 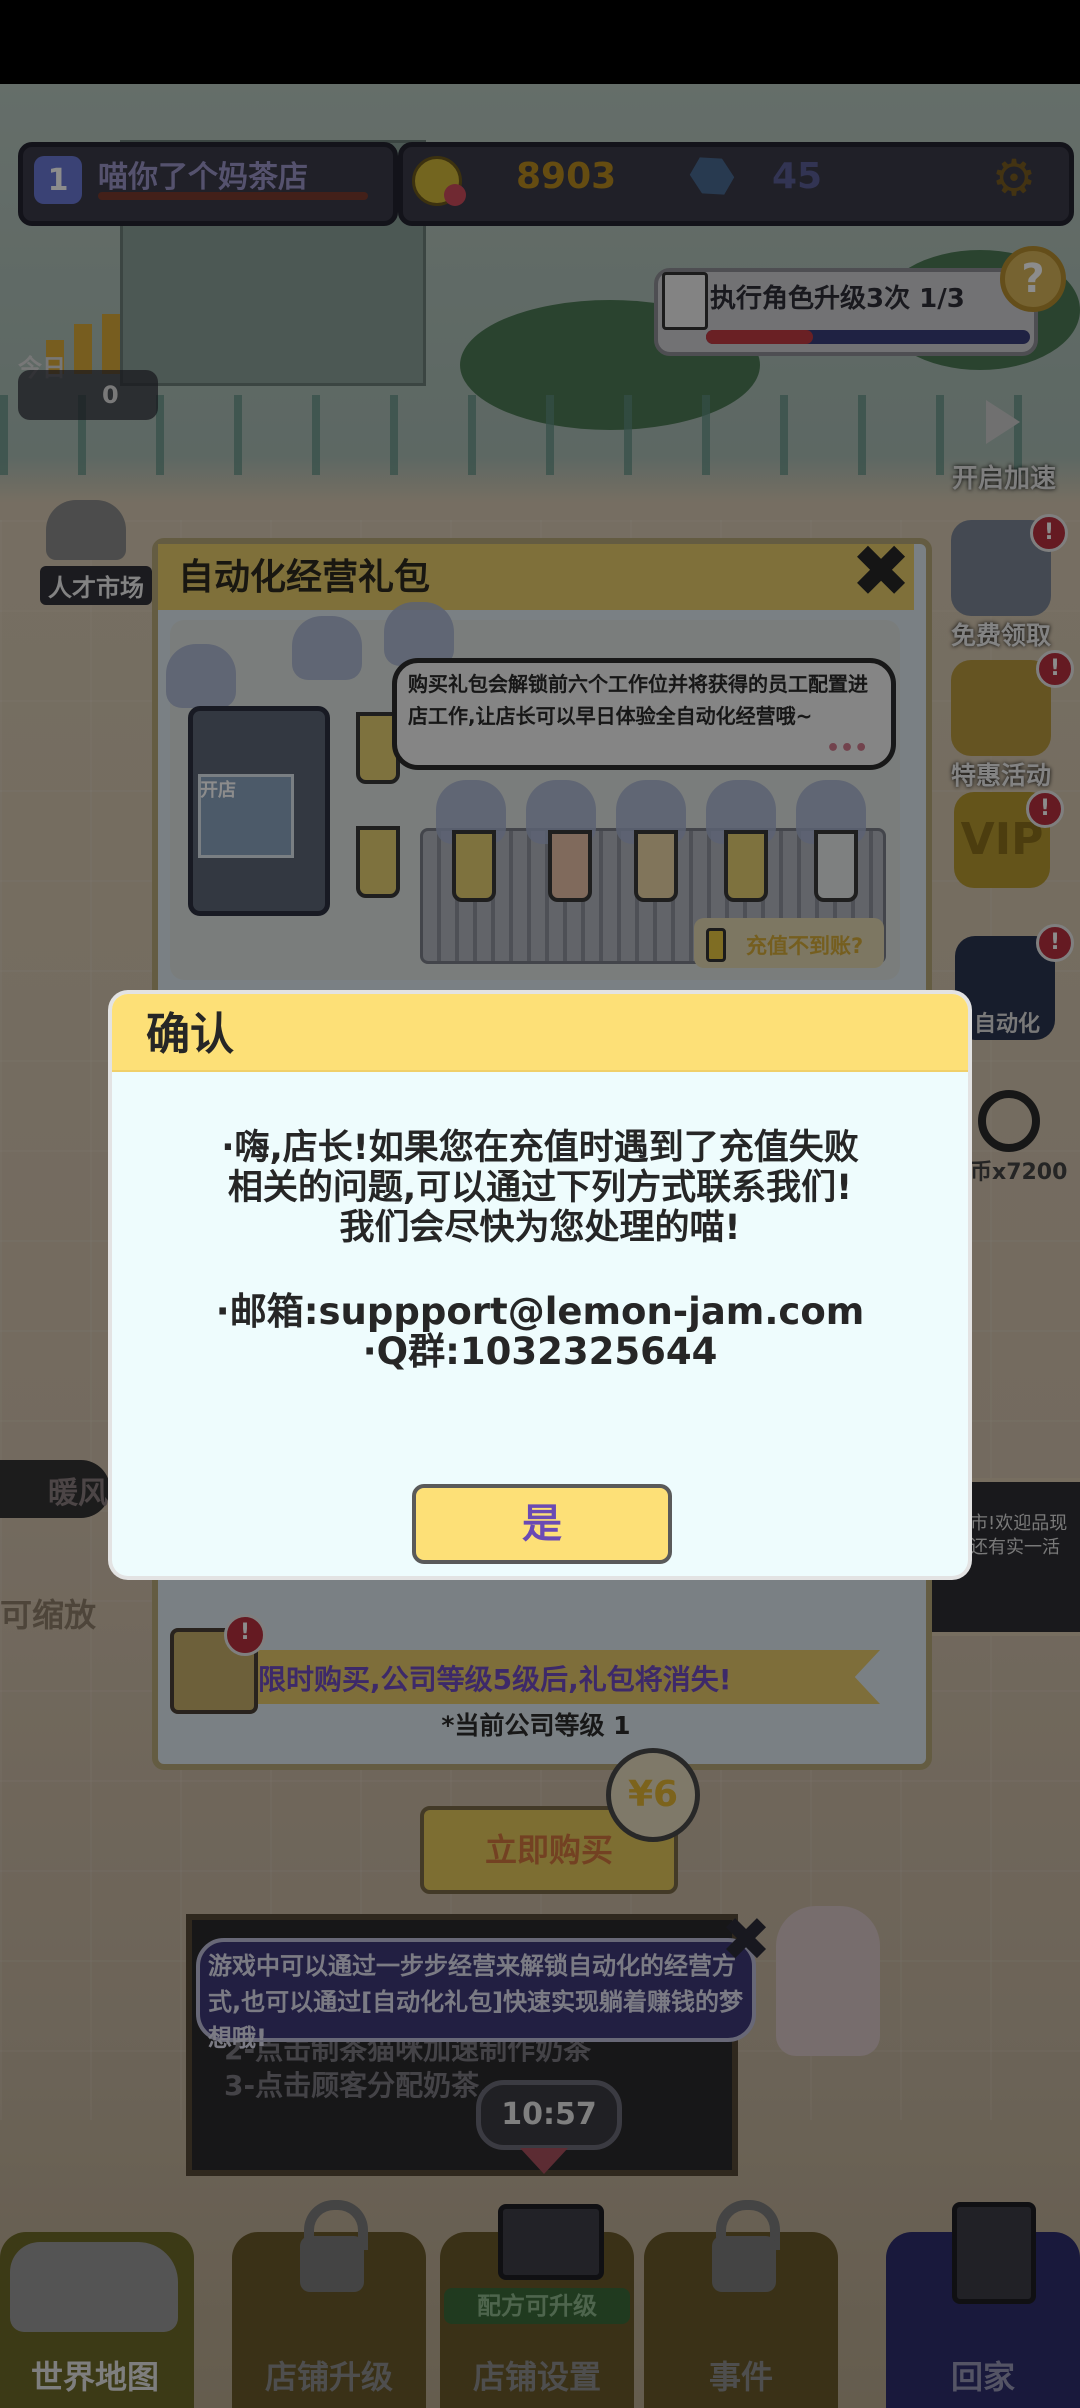 I want to click on yes-button: 是, so click(x=542, y=1524).